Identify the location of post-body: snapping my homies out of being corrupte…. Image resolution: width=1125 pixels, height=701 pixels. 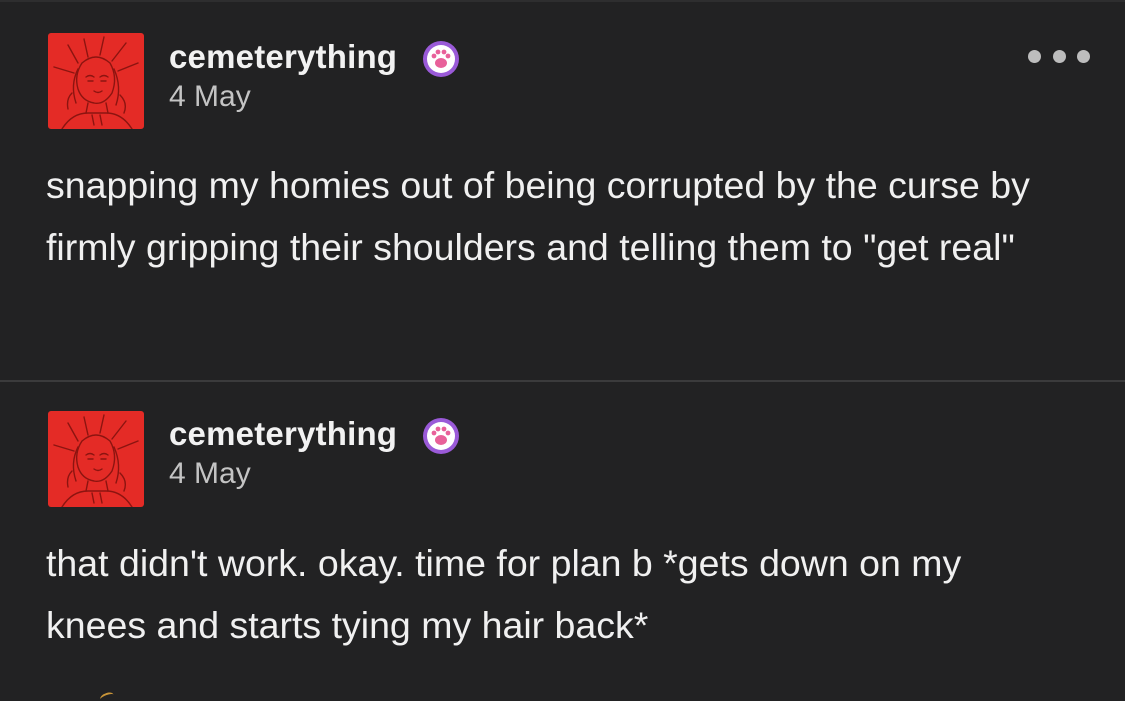
(538, 216).